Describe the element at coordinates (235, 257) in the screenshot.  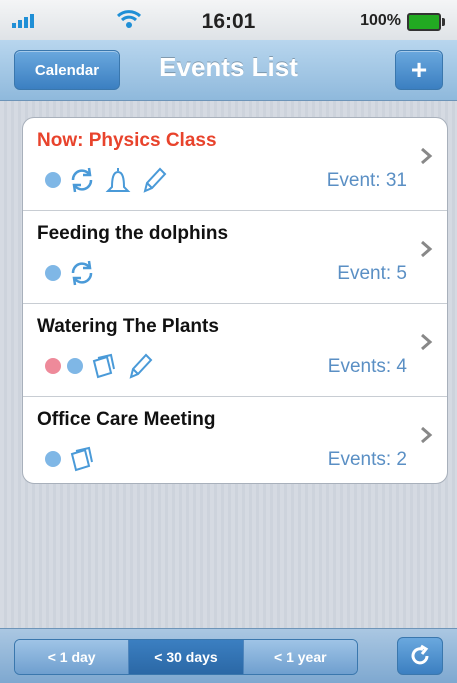
I see `event-row: Feeding the dolphins Event: 5` at that location.